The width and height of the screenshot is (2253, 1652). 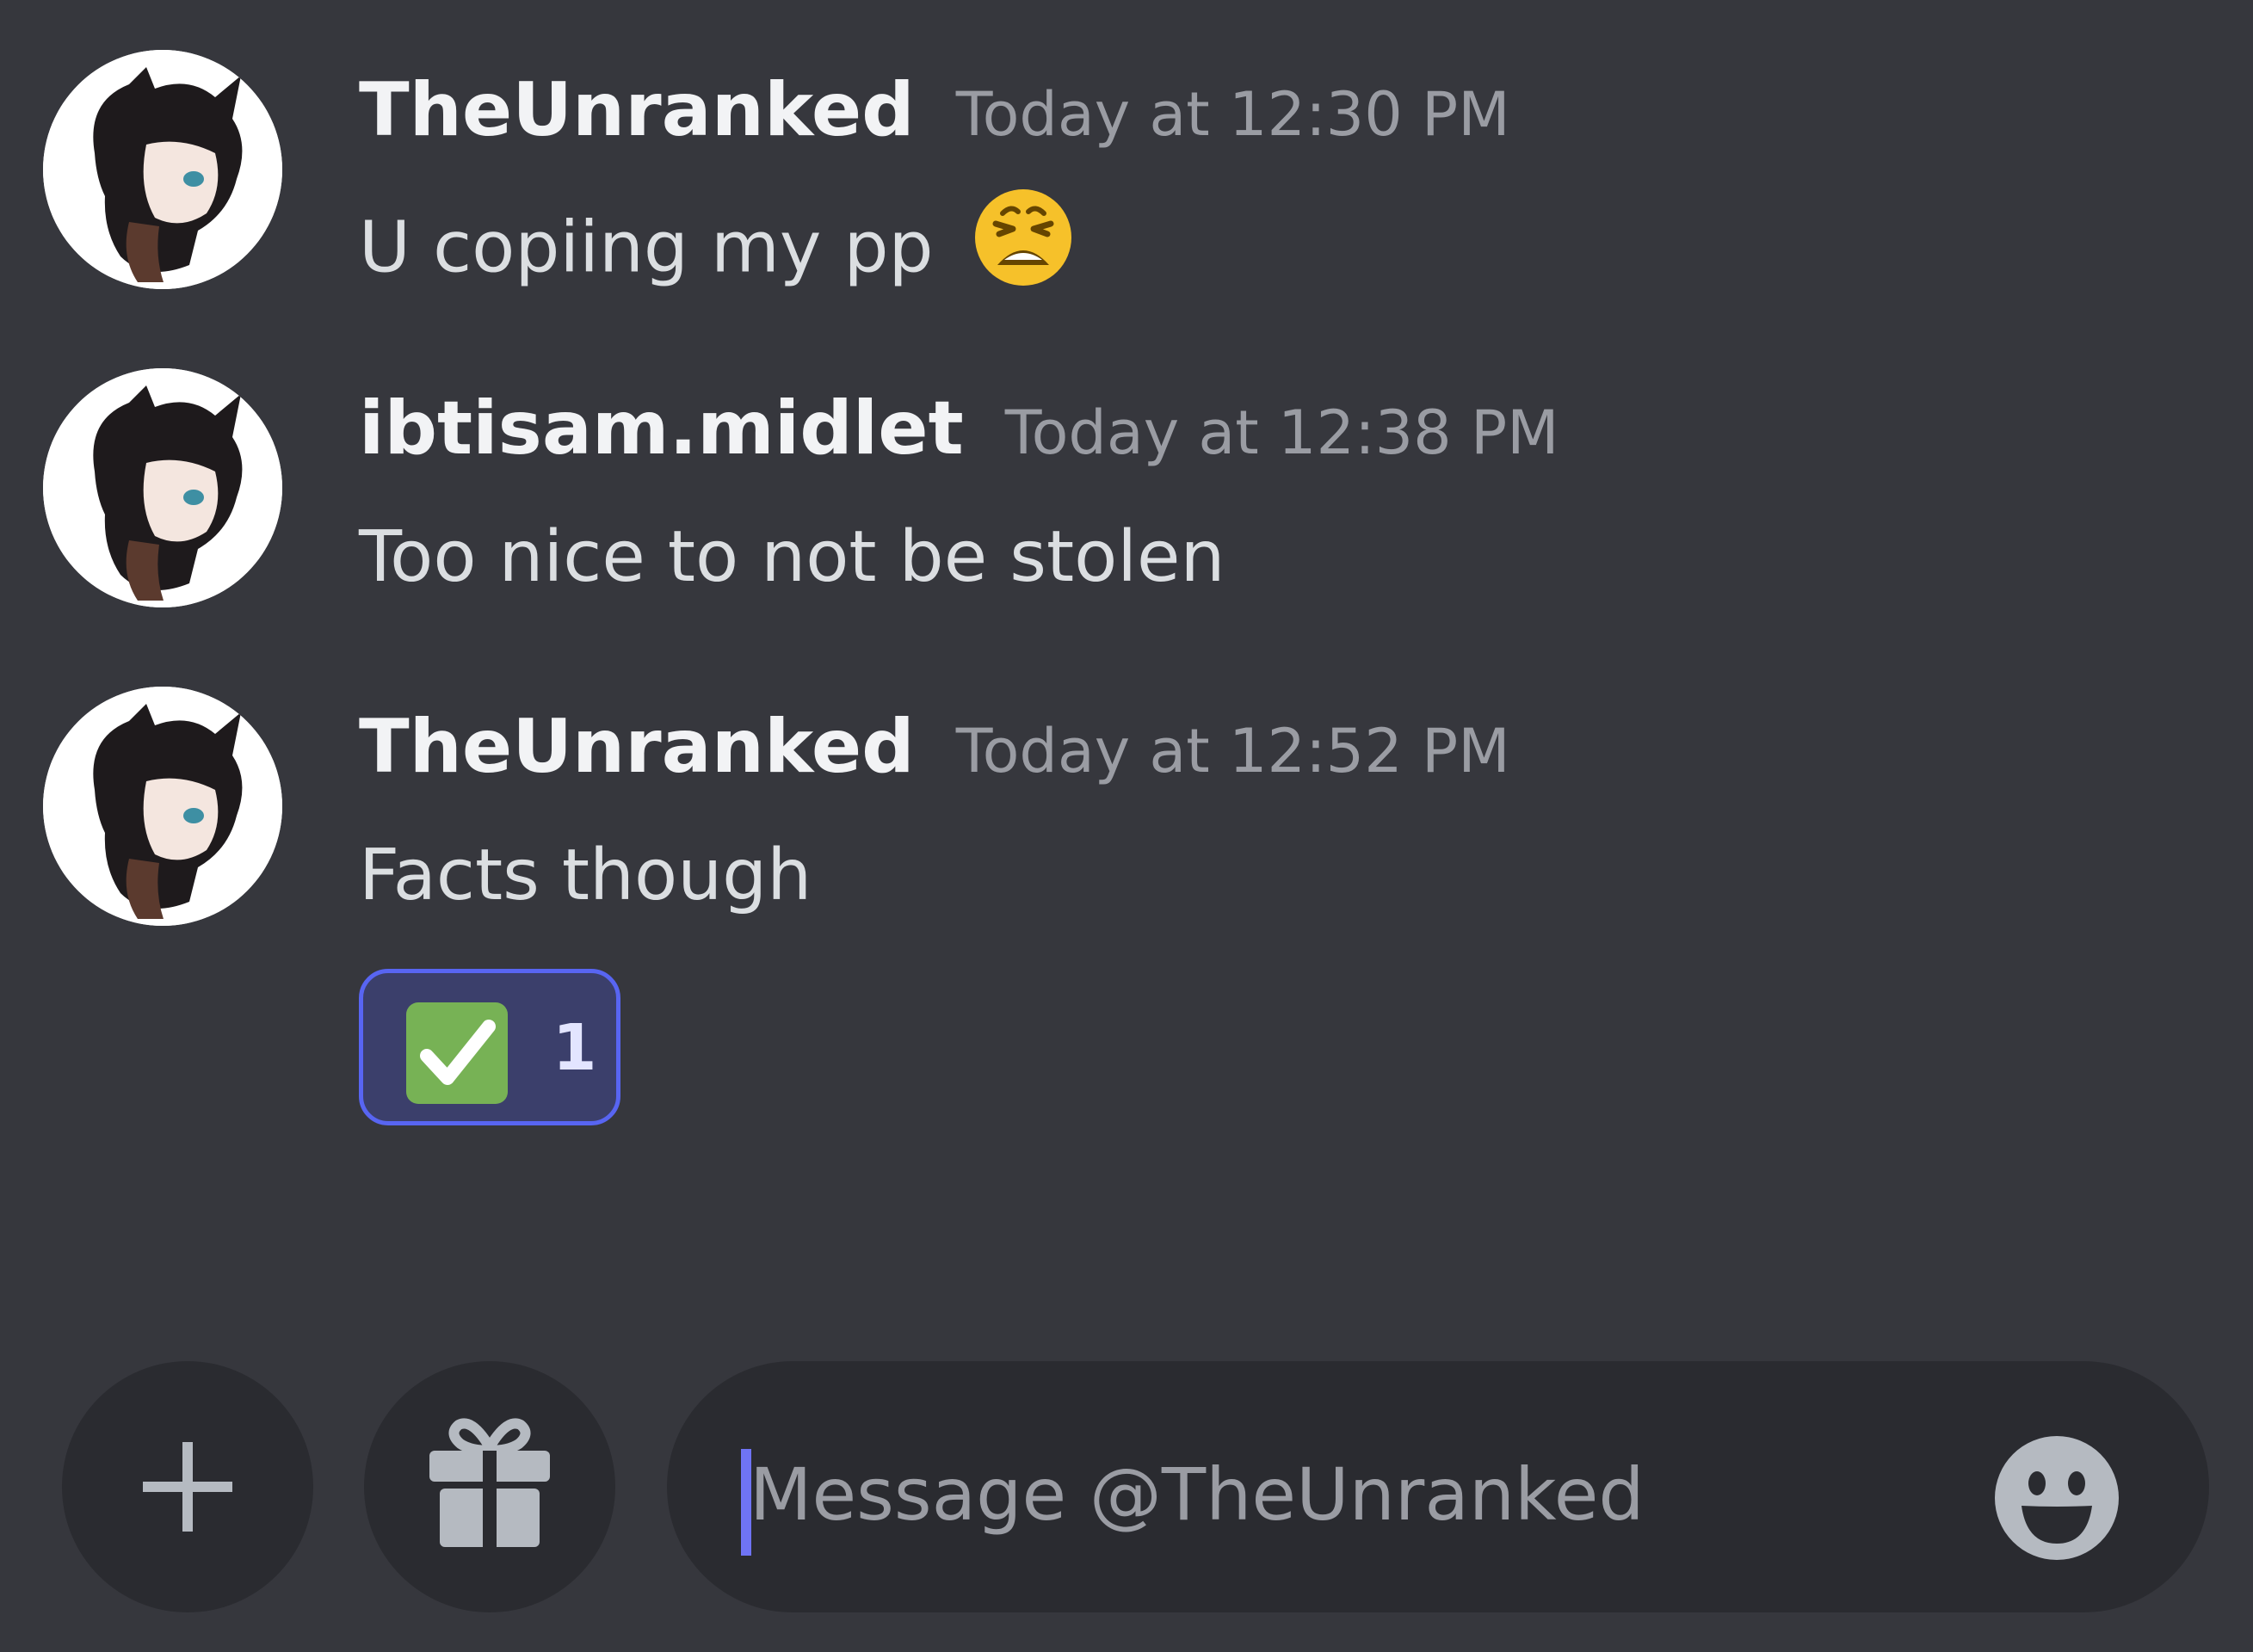 I want to click on emoji-picker-button, so click(x=2056, y=1498).